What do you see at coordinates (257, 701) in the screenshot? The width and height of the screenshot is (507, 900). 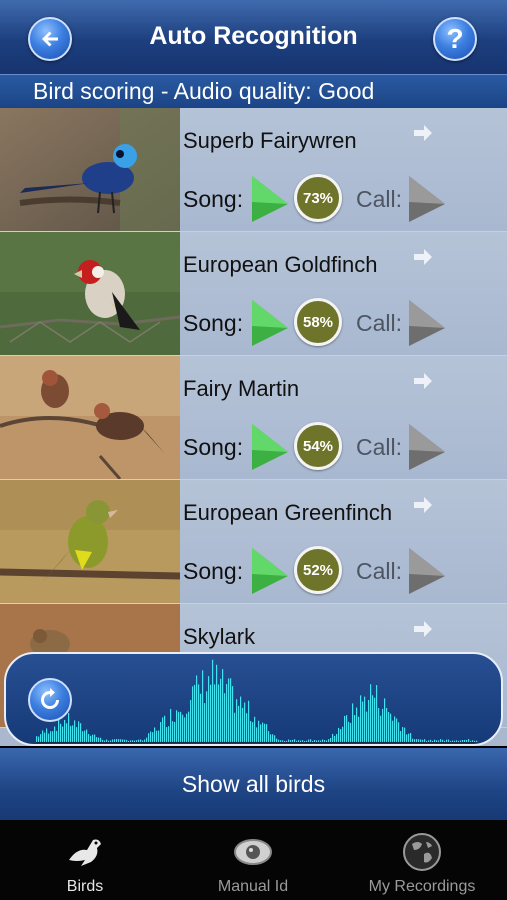 I see `waveform` at bounding box center [257, 701].